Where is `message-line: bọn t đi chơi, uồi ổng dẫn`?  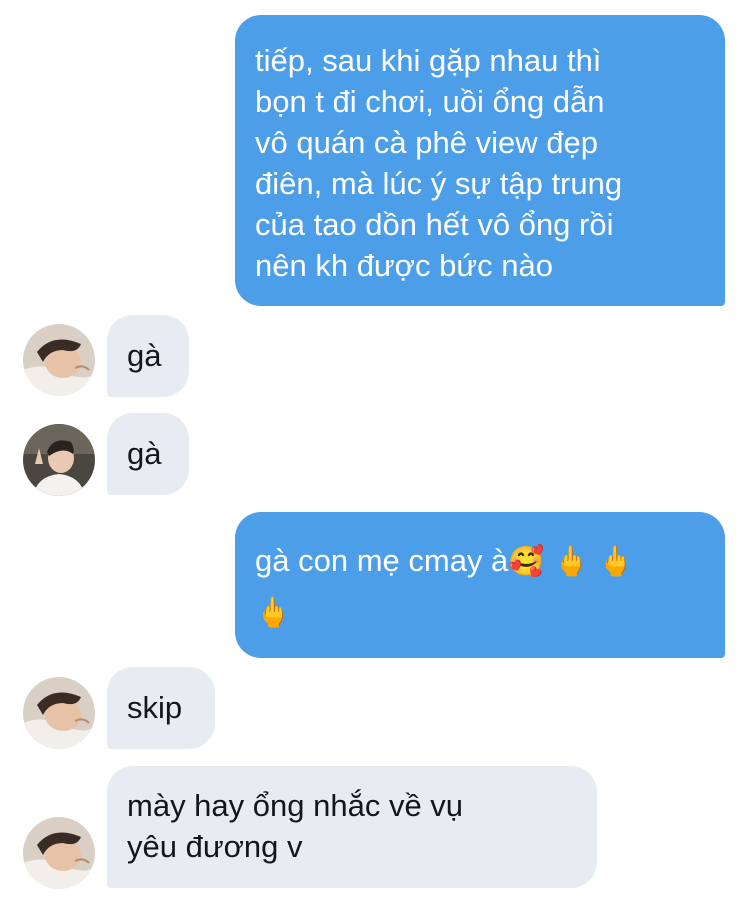
message-line: bọn t đi chơi, uồi ổng dẫn is located at coordinates (430, 101).